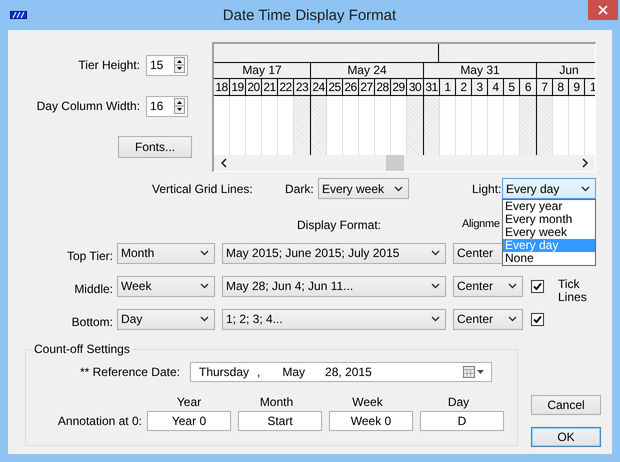 The image size is (620, 462). What do you see at coordinates (464, 87) in the screenshot?
I see `day-header: 2` at bounding box center [464, 87].